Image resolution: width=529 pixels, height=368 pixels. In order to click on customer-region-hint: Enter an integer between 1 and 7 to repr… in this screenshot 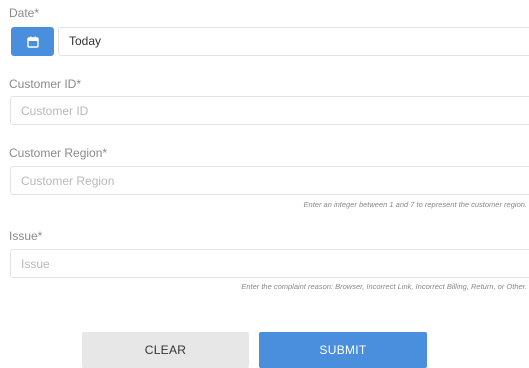, I will do `click(415, 204)`.